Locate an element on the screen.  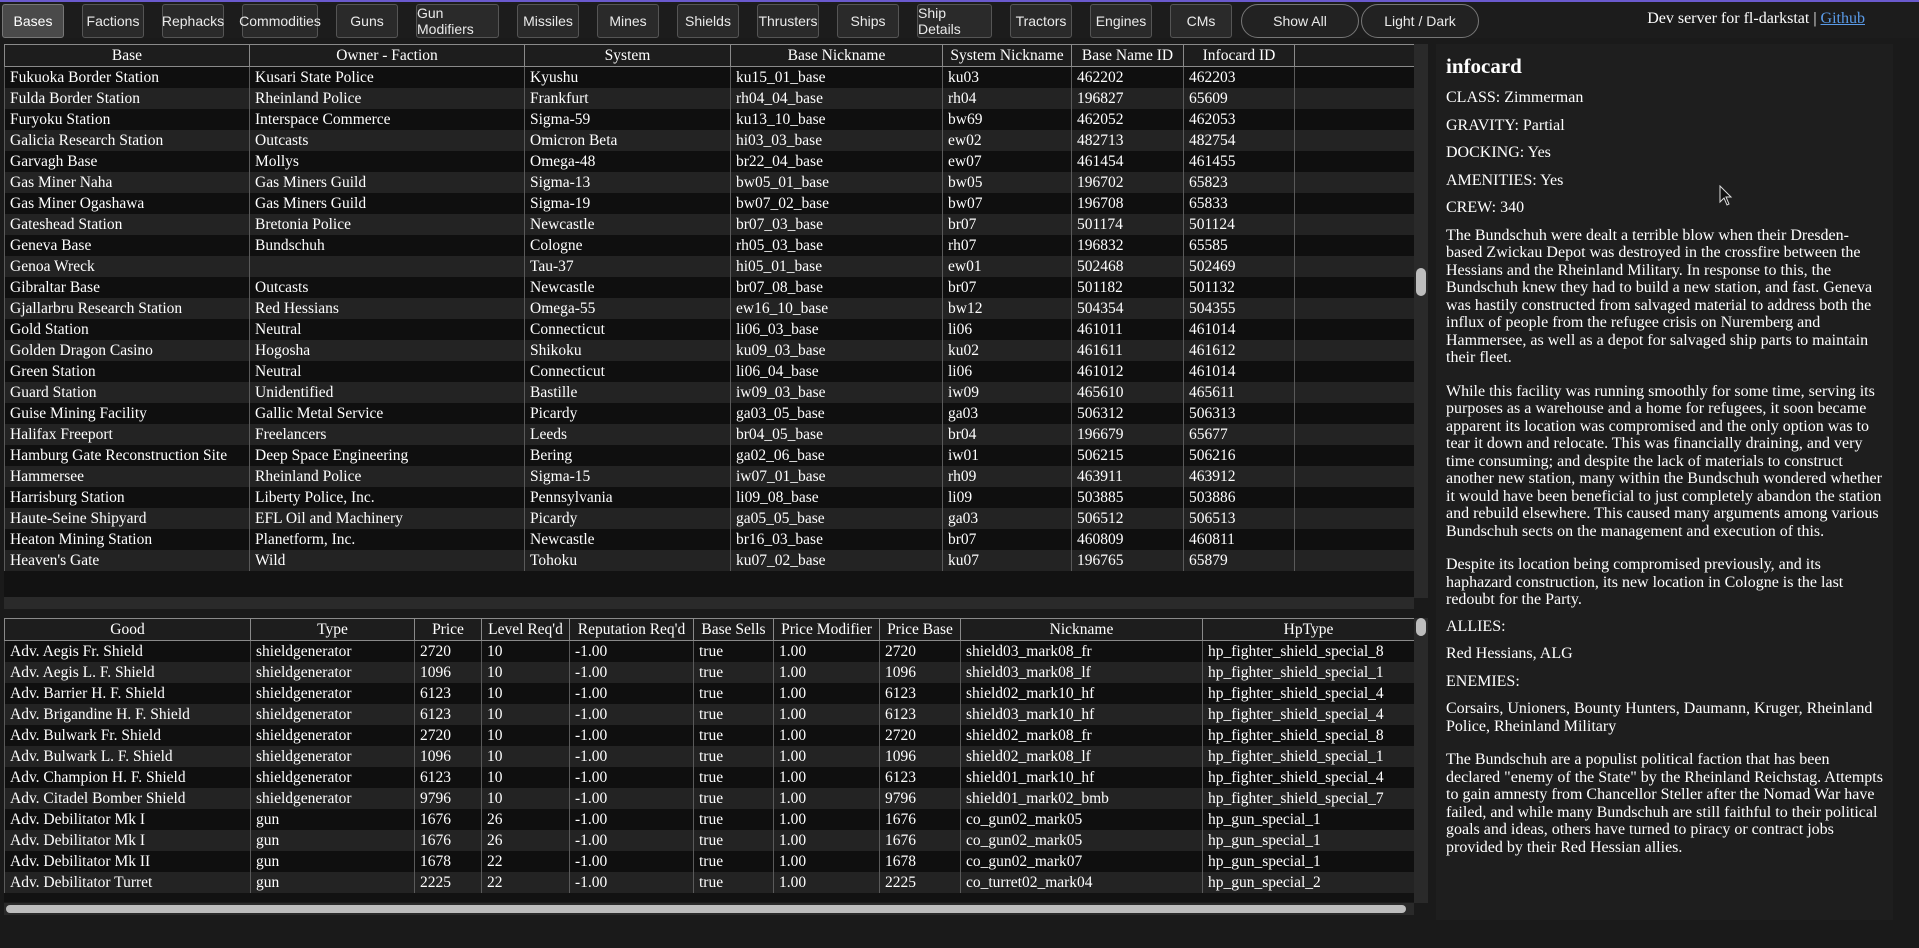
table-cell: 461011 is located at coordinates (1127, 329).